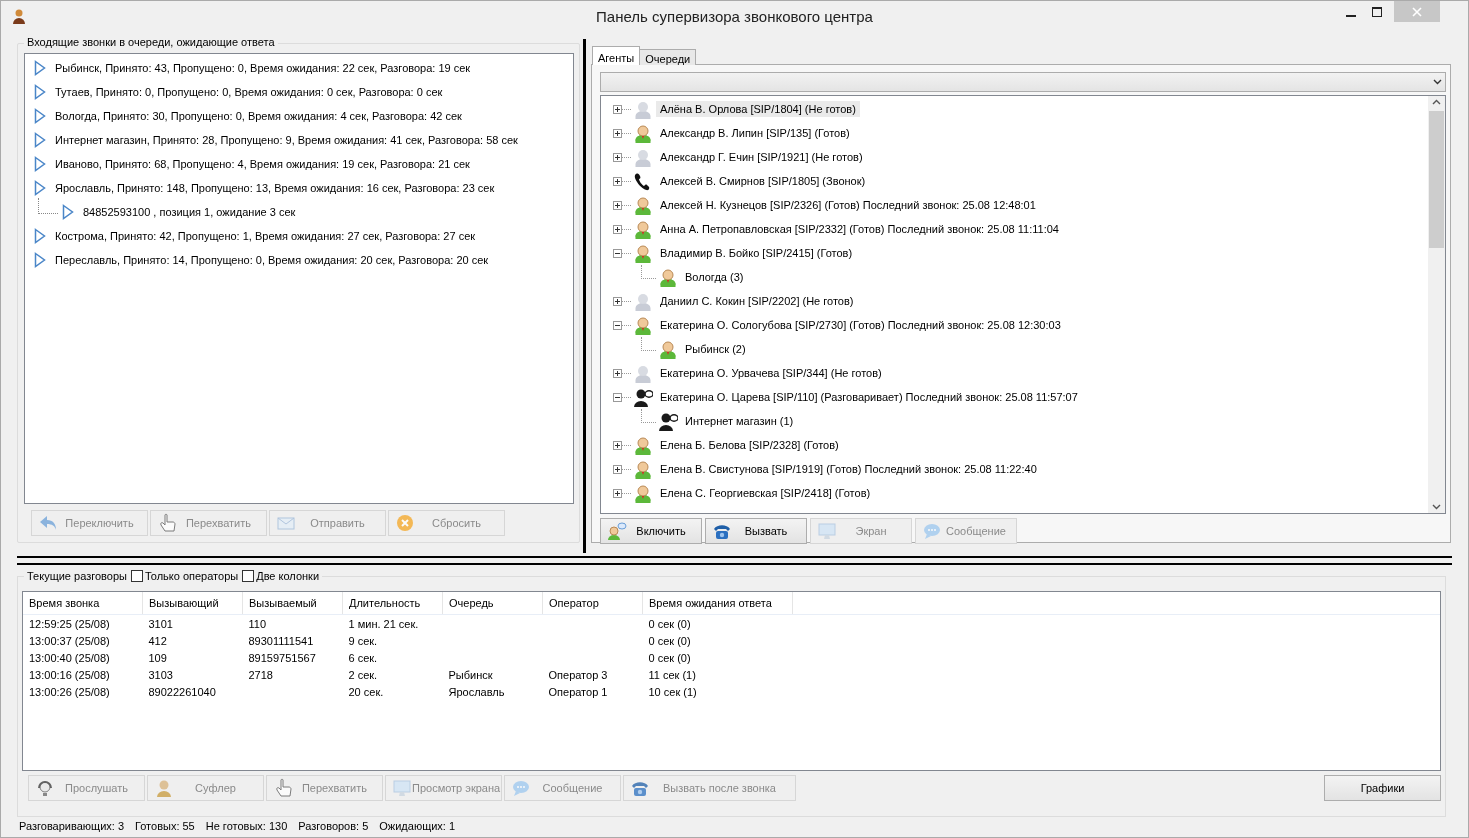 This screenshot has height=838, width=1469. Describe the element at coordinates (151, 43) in the screenshot. I see `group-title: Входящие звонки в очереди, ожидающие ответа` at that location.